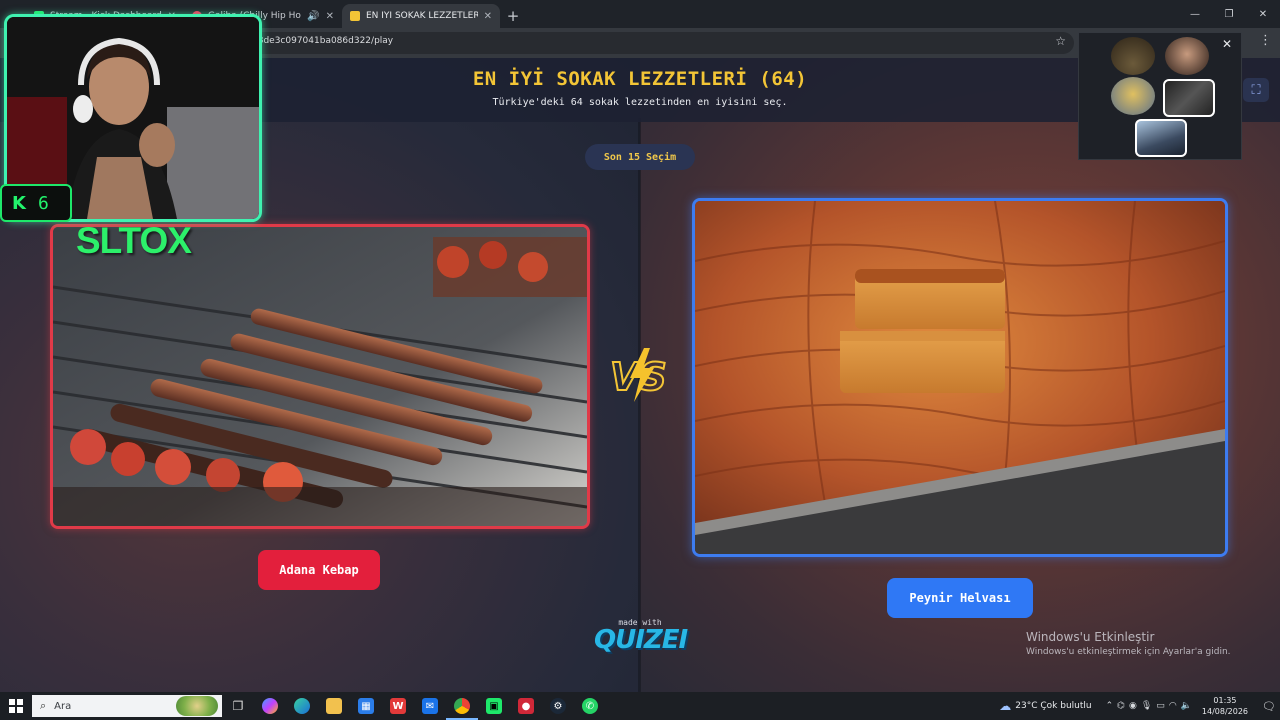  What do you see at coordinates (319, 570) in the screenshot?
I see `choice-button-left: Adana Kebap` at bounding box center [319, 570].